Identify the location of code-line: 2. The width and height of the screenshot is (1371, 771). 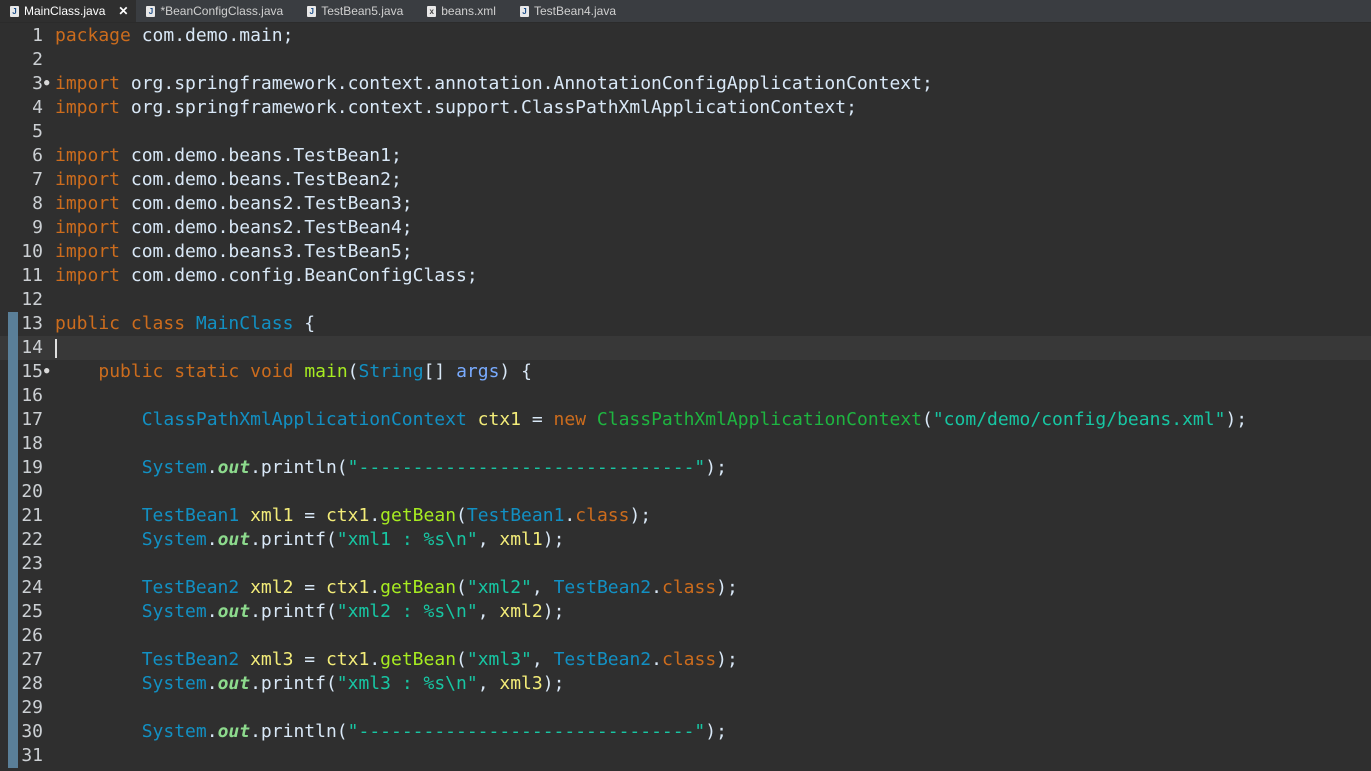
(685, 60).